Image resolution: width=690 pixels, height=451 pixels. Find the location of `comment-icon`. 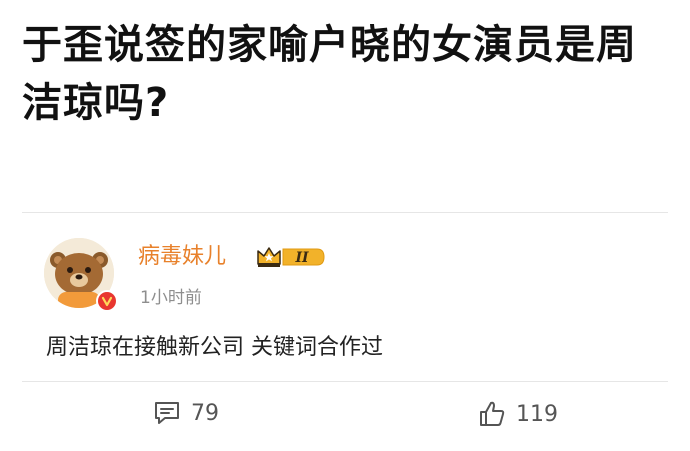

comment-icon is located at coordinates (167, 413).